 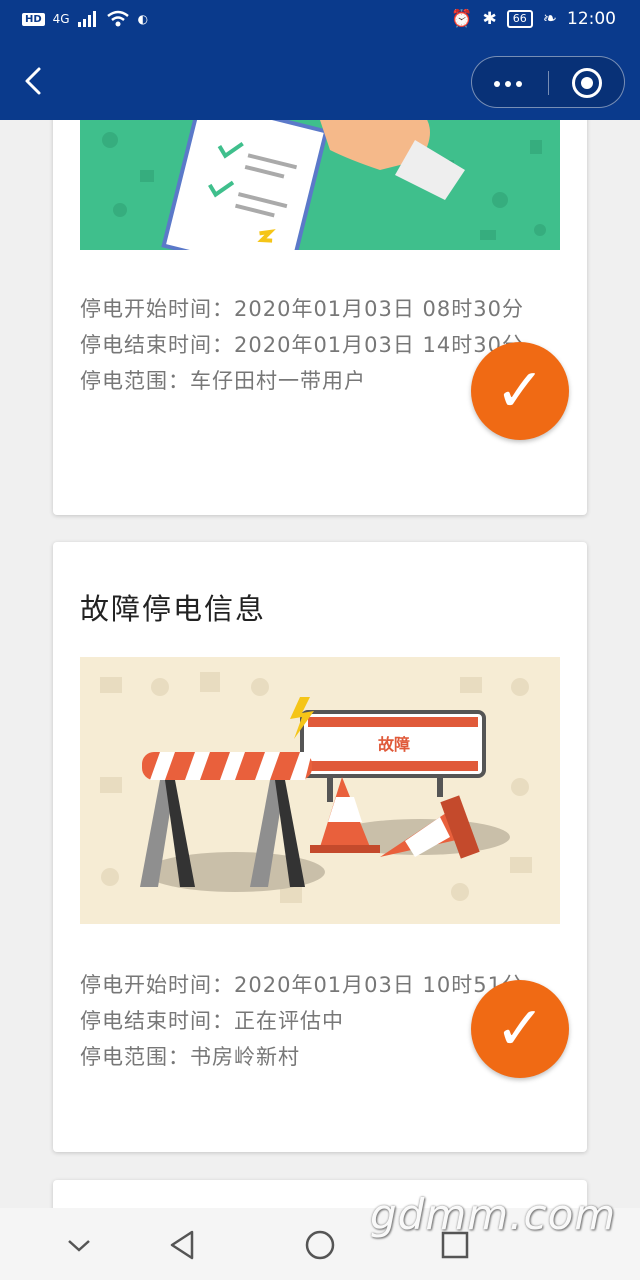 What do you see at coordinates (320, 22) in the screenshot?
I see `status-bar: HD 4G ◐ ⏰ ✱ 66 ❧ 12:00` at bounding box center [320, 22].